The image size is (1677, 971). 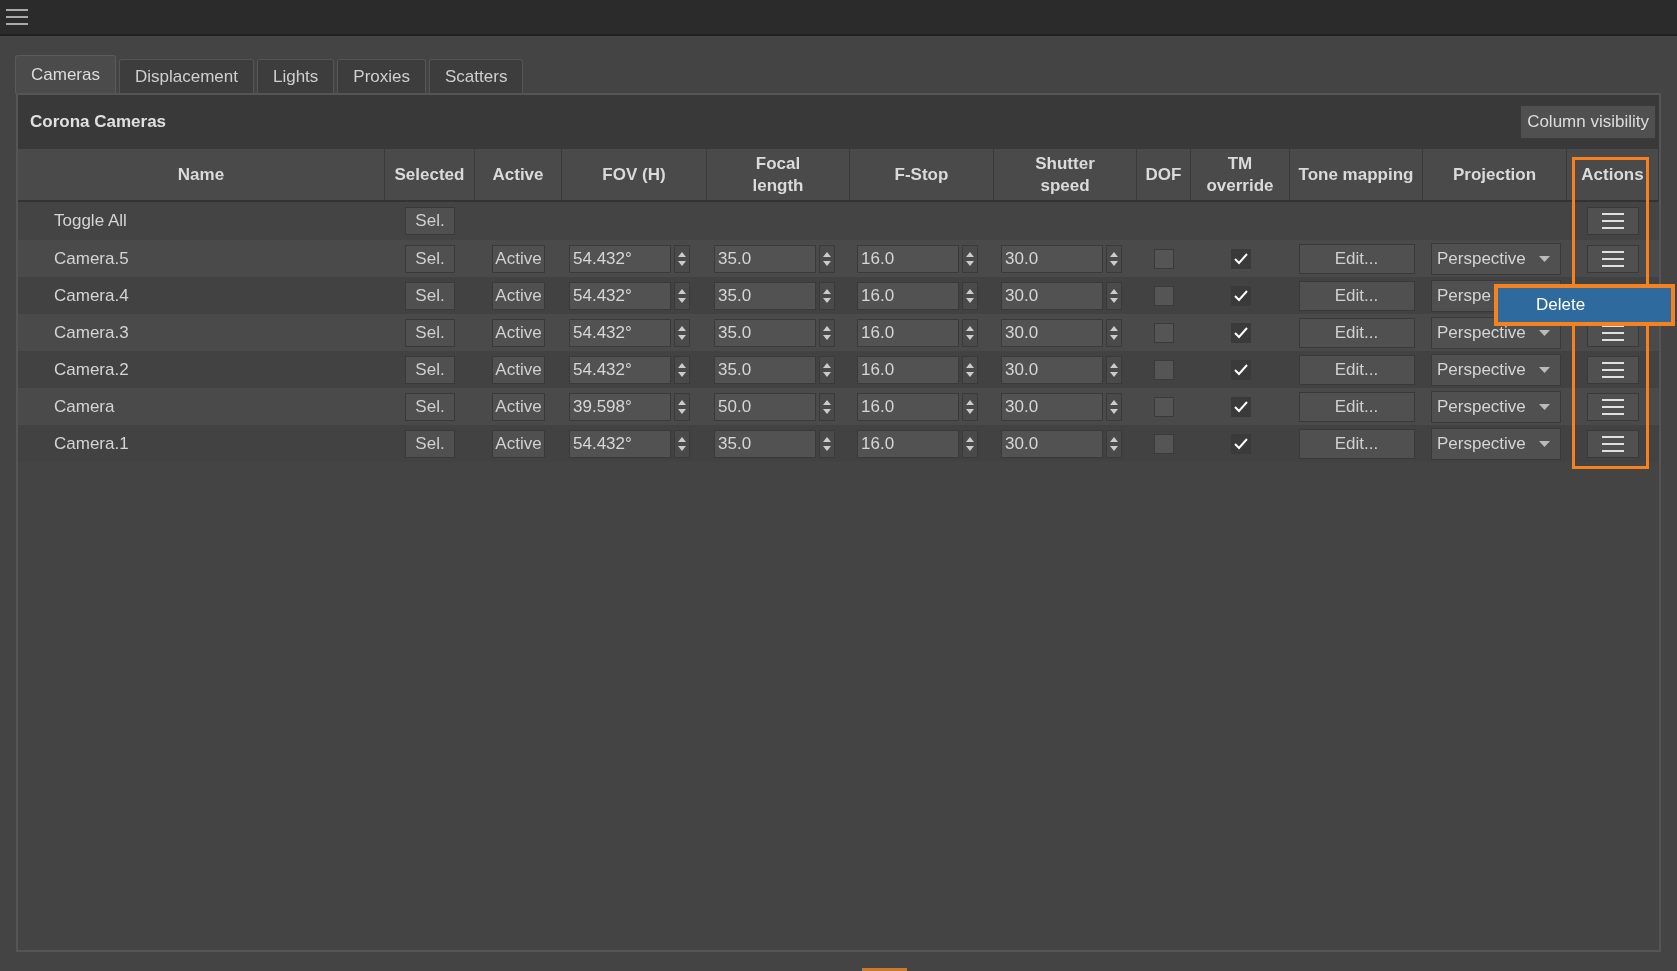 What do you see at coordinates (91, 295) in the screenshot?
I see `camera-name: Camera.4` at bounding box center [91, 295].